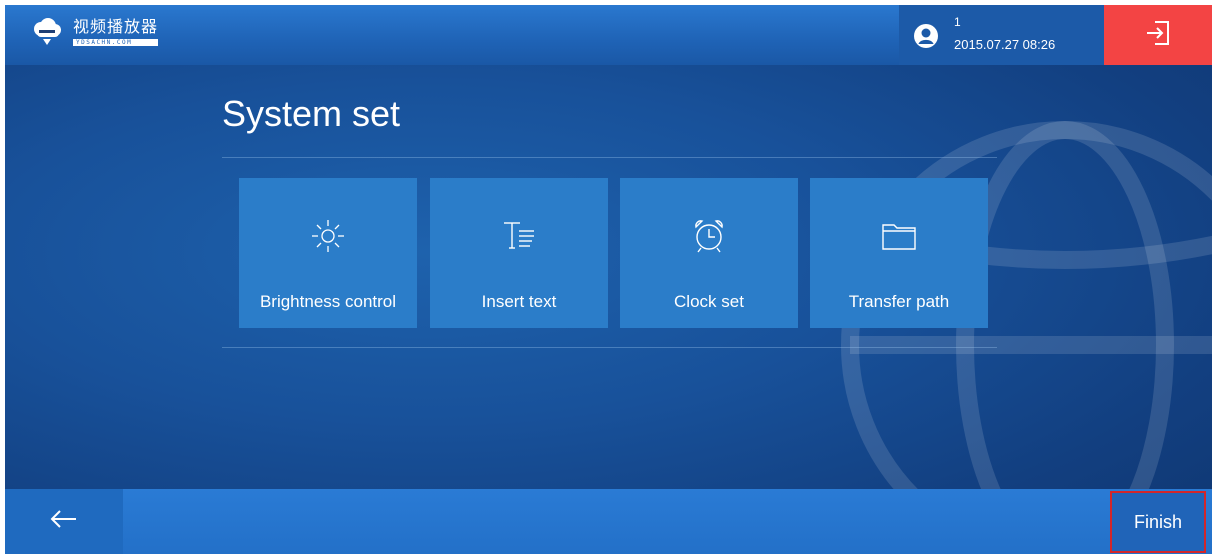 This screenshot has height=559, width=1217. I want to click on insert-text-icon, so click(519, 236).